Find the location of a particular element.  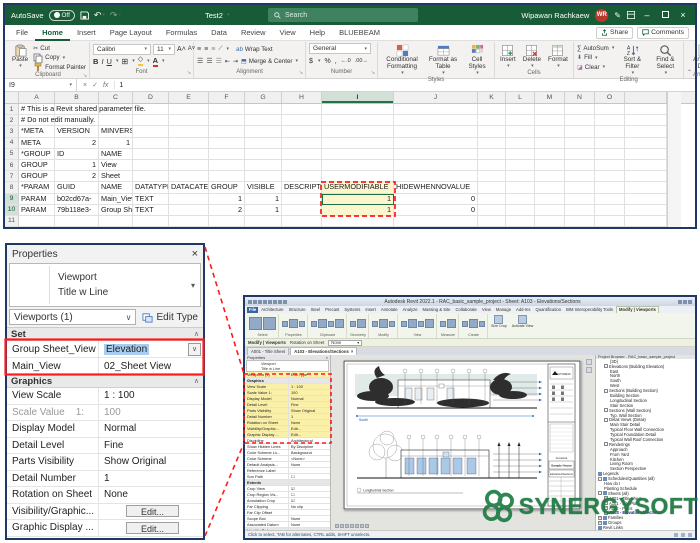

ribbon-options-icon is located at coordinates (631, 15).